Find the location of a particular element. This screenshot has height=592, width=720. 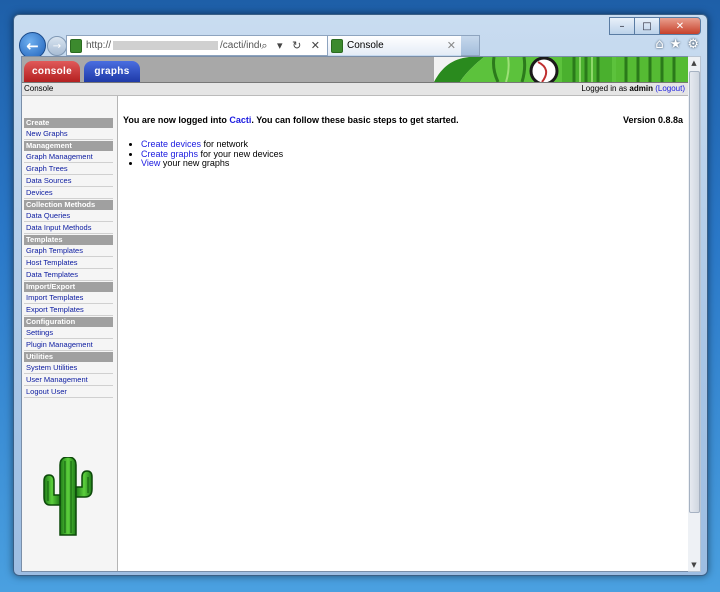

home-icon: ⌂ is located at coordinates (659, 44).